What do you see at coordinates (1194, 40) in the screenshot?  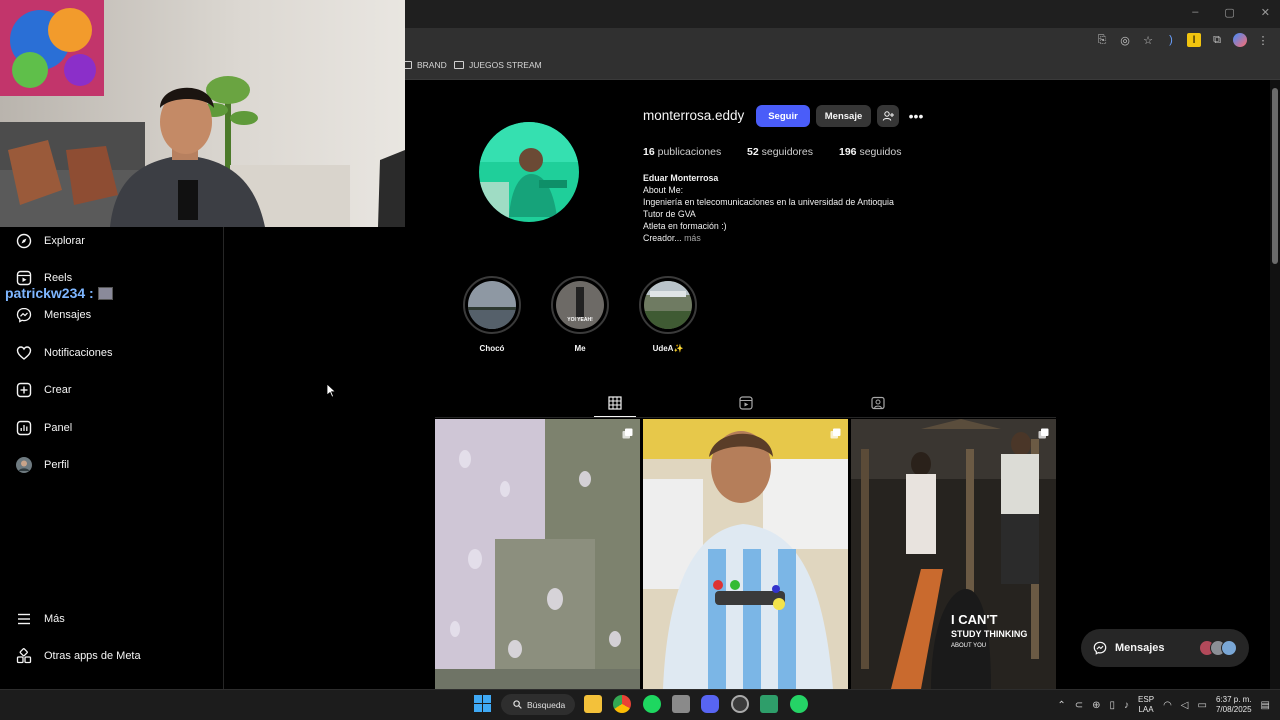 I see `extension-yellow-icon: I` at bounding box center [1194, 40].